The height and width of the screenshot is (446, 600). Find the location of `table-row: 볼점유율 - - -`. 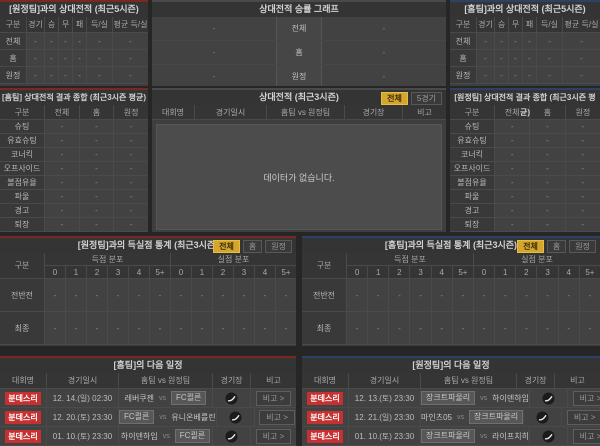

table-row: 볼점유율 - - - is located at coordinates (525, 183).